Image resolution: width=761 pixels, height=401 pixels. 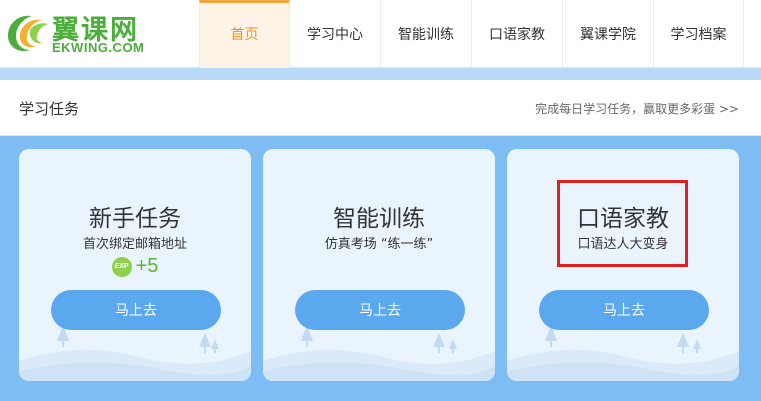 What do you see at coordinates (637, 108) in the screenshot?
I see `more-tasks-link: 完成每日学习任务，赢取更多彩蛋 >>` at bounding box center [637, 108].